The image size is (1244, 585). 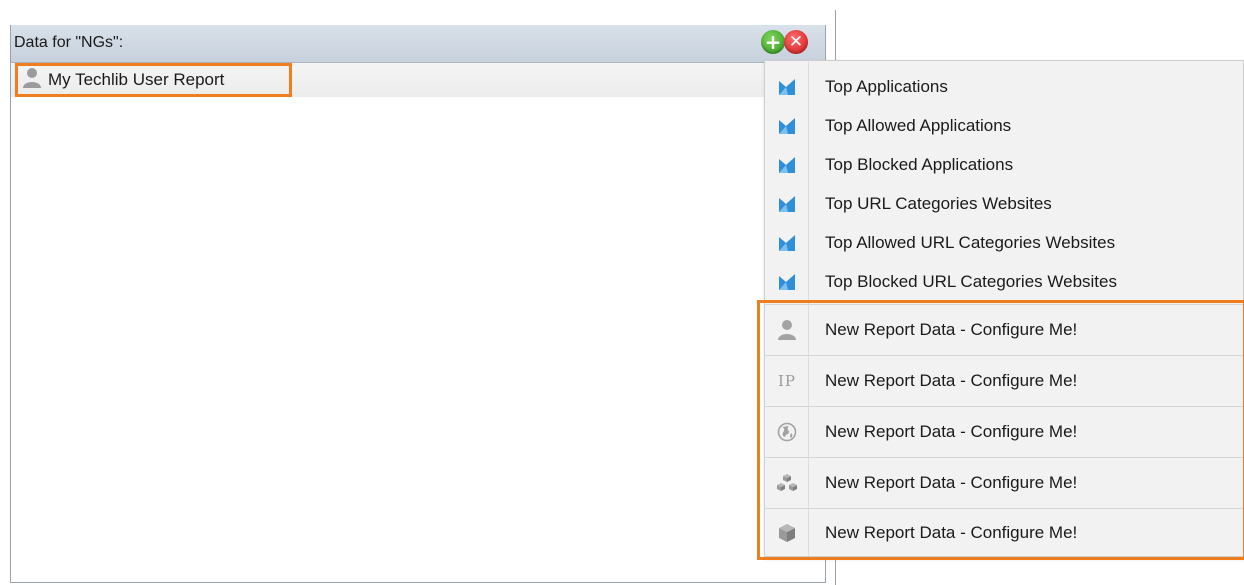 I want to click on menu-item-top-allowed-url-categories-websites: Top Allowed URL Categories Websites, so click(x=1004, y=242).